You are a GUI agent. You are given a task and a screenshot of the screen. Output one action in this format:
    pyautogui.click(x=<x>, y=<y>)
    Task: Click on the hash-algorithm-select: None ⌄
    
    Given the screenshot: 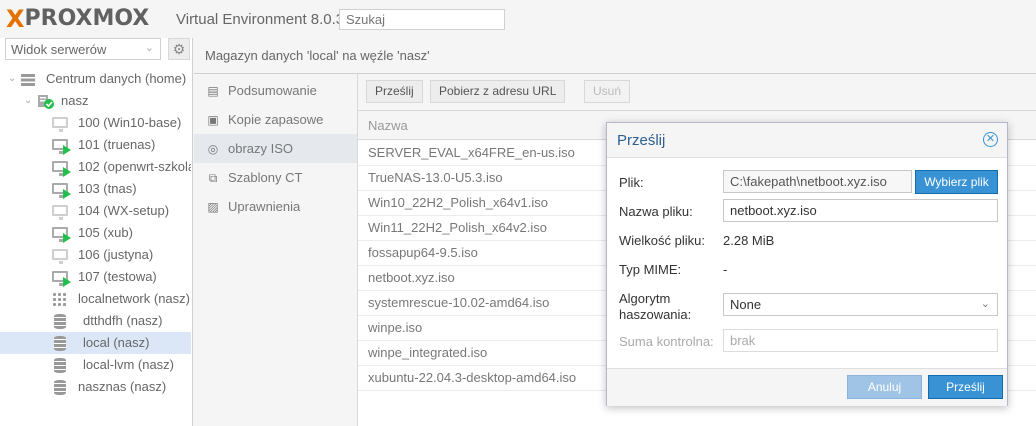 What is the action you would take?
    pyautogui.click(x=860, y=304)
    